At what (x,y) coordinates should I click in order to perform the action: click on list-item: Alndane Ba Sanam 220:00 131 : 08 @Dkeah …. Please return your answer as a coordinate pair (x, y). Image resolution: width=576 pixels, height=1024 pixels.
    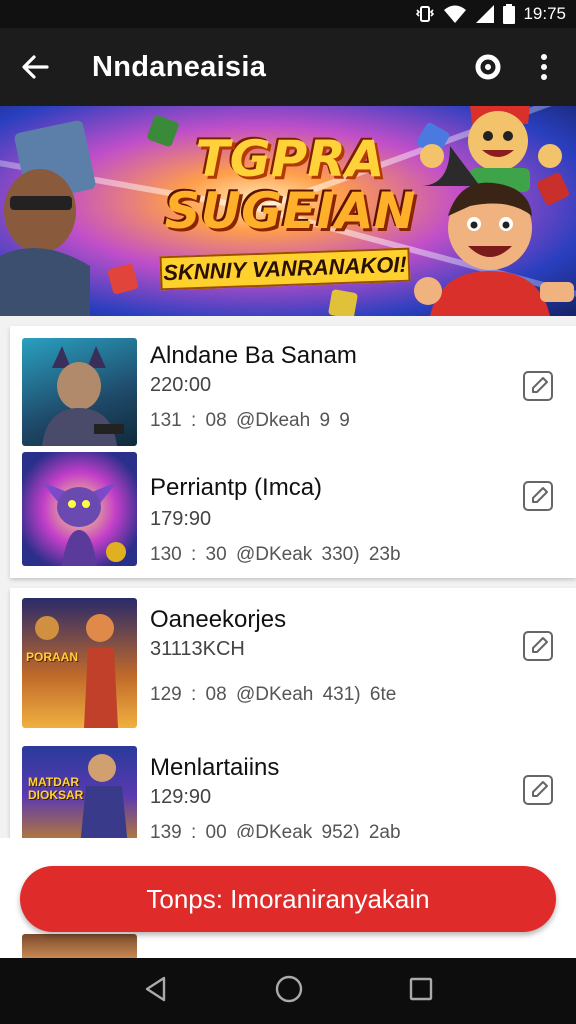
    Looking at the image, I should click on (293, 389).